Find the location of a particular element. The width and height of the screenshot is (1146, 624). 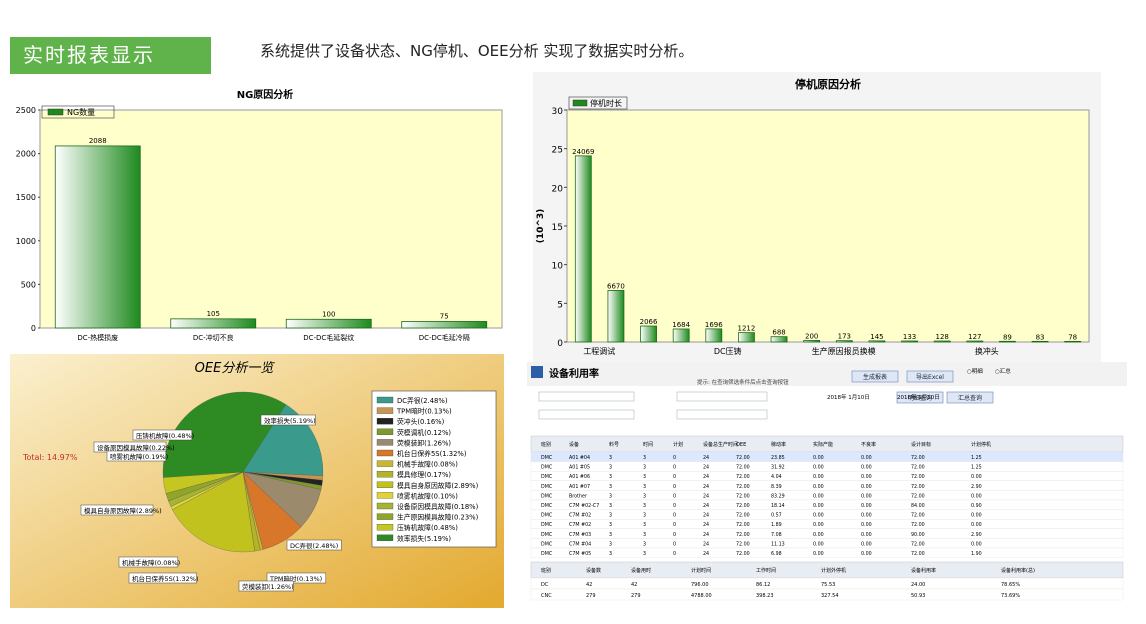

callout-label: 压铸机故障(0.48%) is located at coordinates (165, 435).